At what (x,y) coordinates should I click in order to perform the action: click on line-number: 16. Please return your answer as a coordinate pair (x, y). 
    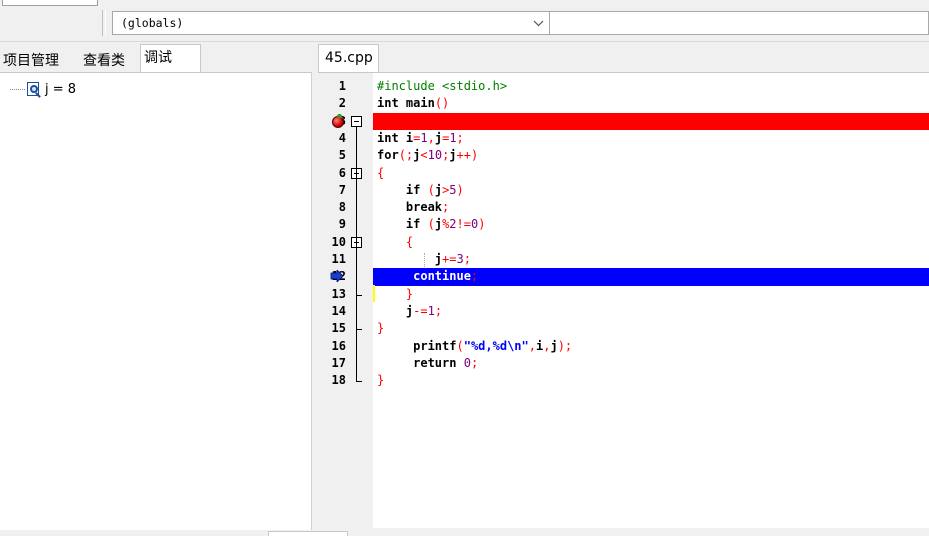
    Looking at the image, I should click on (332, 346).